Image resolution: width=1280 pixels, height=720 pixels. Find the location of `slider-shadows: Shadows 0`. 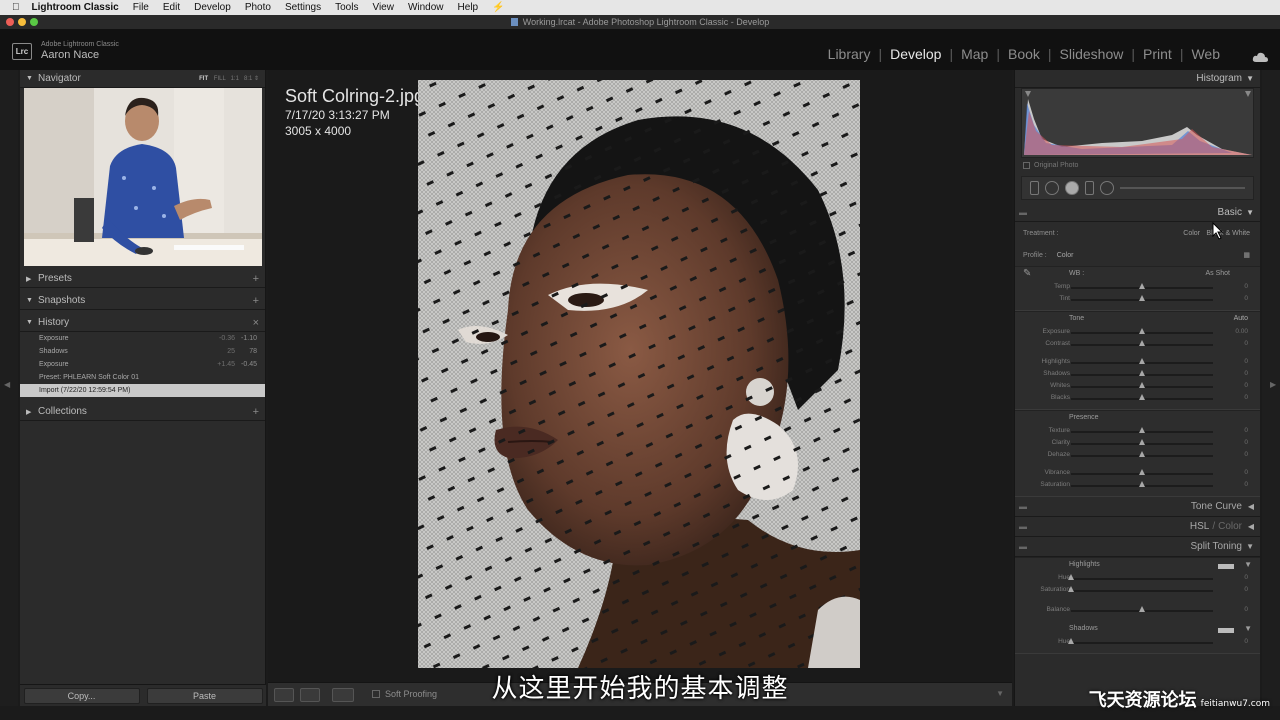

slider-shadows: Shadows 0 is located at coordinates (1137, 375).